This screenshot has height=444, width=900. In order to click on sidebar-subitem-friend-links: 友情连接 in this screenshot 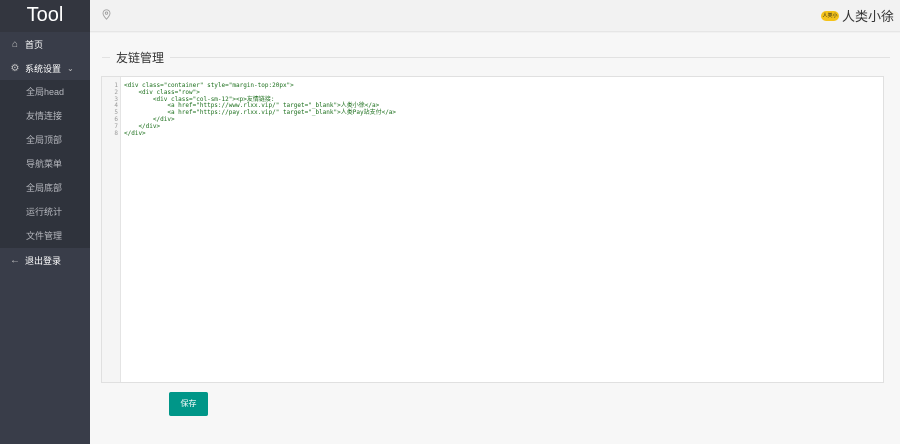, I will do `click(45, 116)`.